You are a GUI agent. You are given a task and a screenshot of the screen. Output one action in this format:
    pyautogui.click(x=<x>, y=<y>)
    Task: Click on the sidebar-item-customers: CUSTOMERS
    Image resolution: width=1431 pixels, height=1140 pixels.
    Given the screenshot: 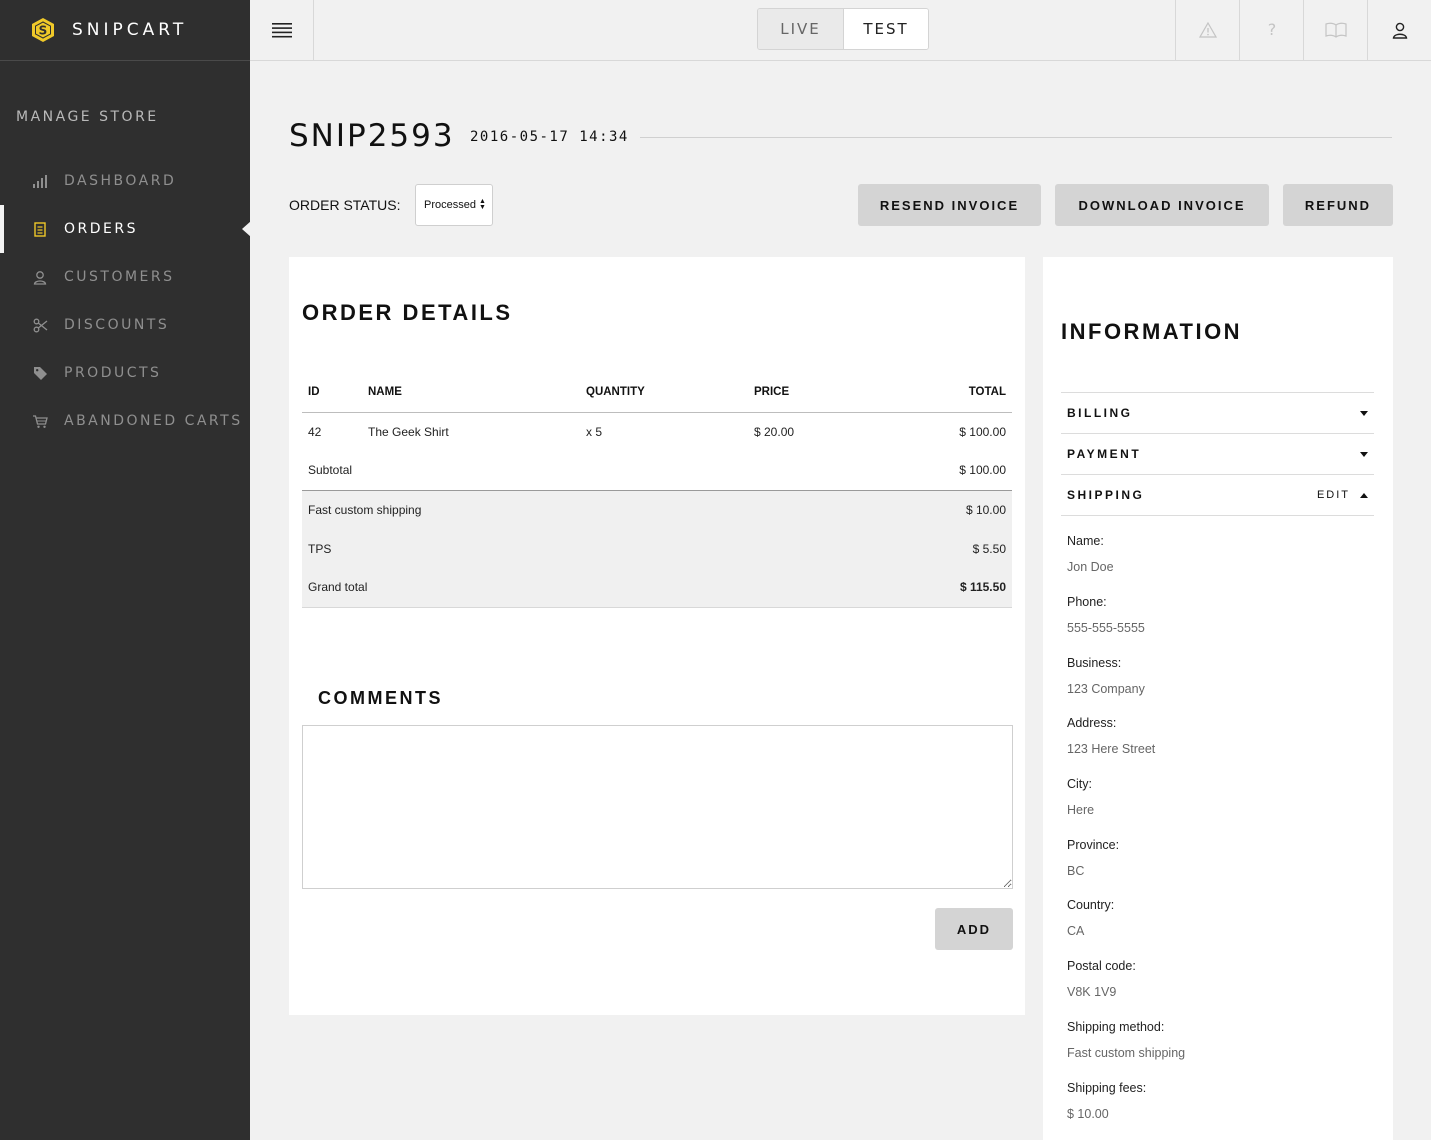 What is the action you would take?
    pyautogui.click(x=125, y=277)
    